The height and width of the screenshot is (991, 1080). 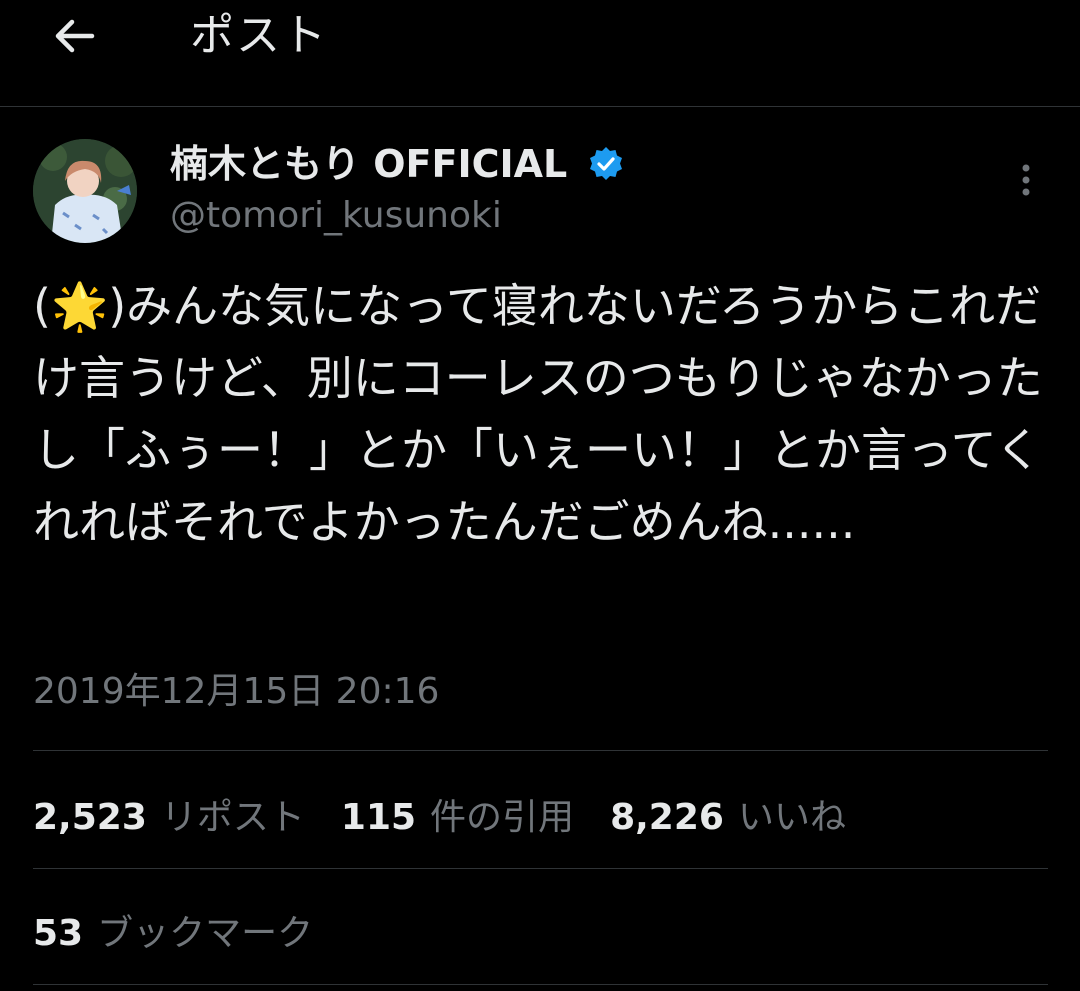 I want to click on repost-count: 2,523, so click(x=90, y=817).